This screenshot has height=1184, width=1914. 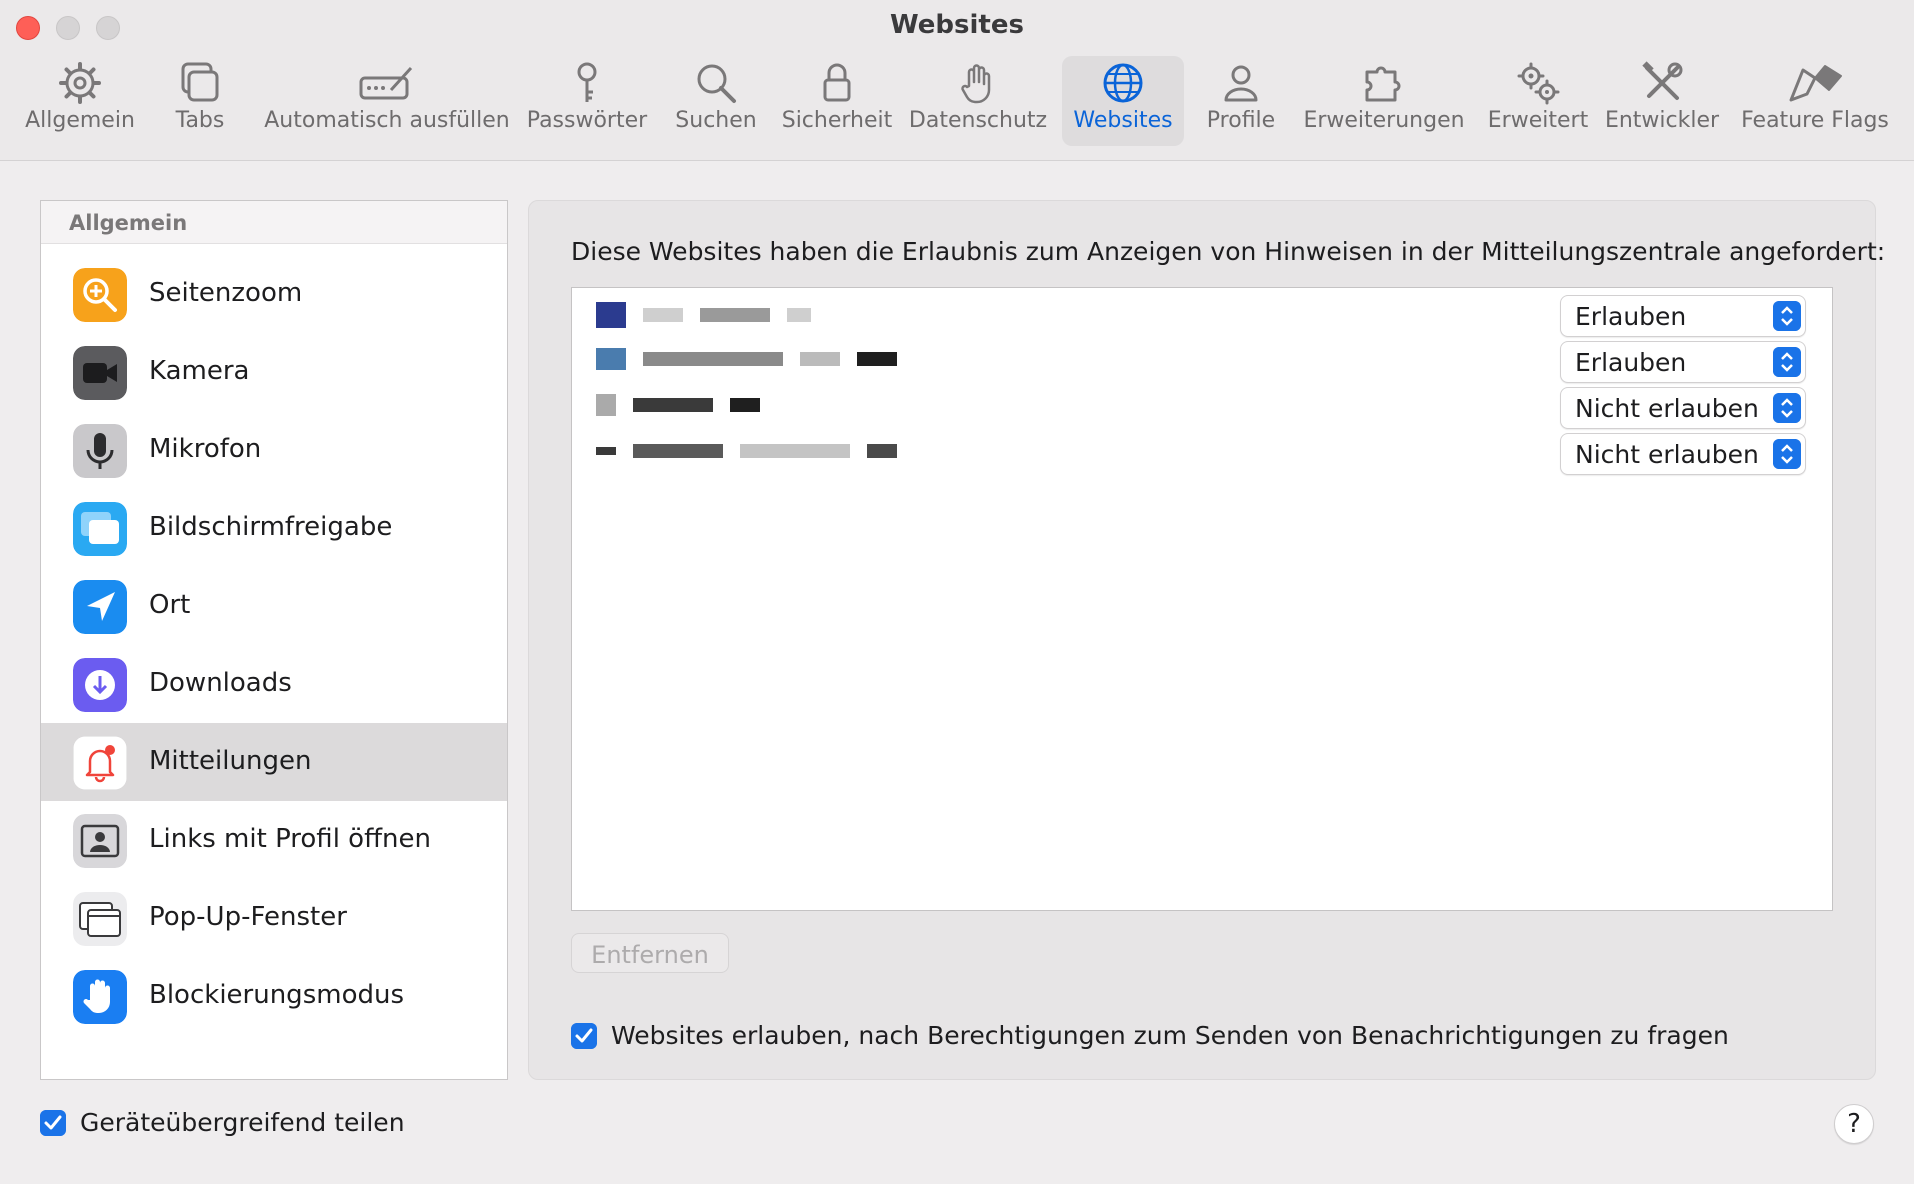 I want to click on tab-label: Erweitert, so click(x=1538, y=120).